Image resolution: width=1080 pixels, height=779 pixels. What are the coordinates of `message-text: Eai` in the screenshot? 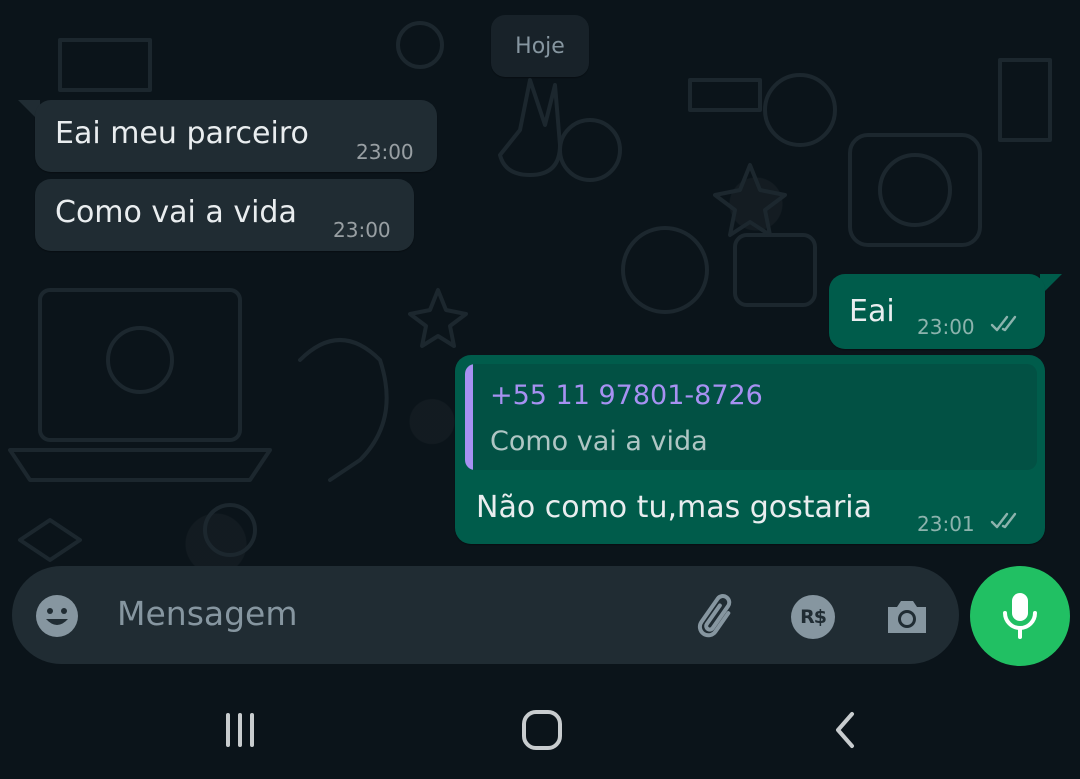 It's located at (872, 311).